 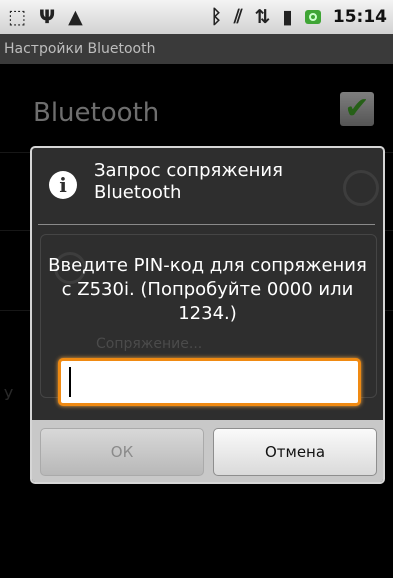 I want to click on pin-input, so click(x=209, y=382).